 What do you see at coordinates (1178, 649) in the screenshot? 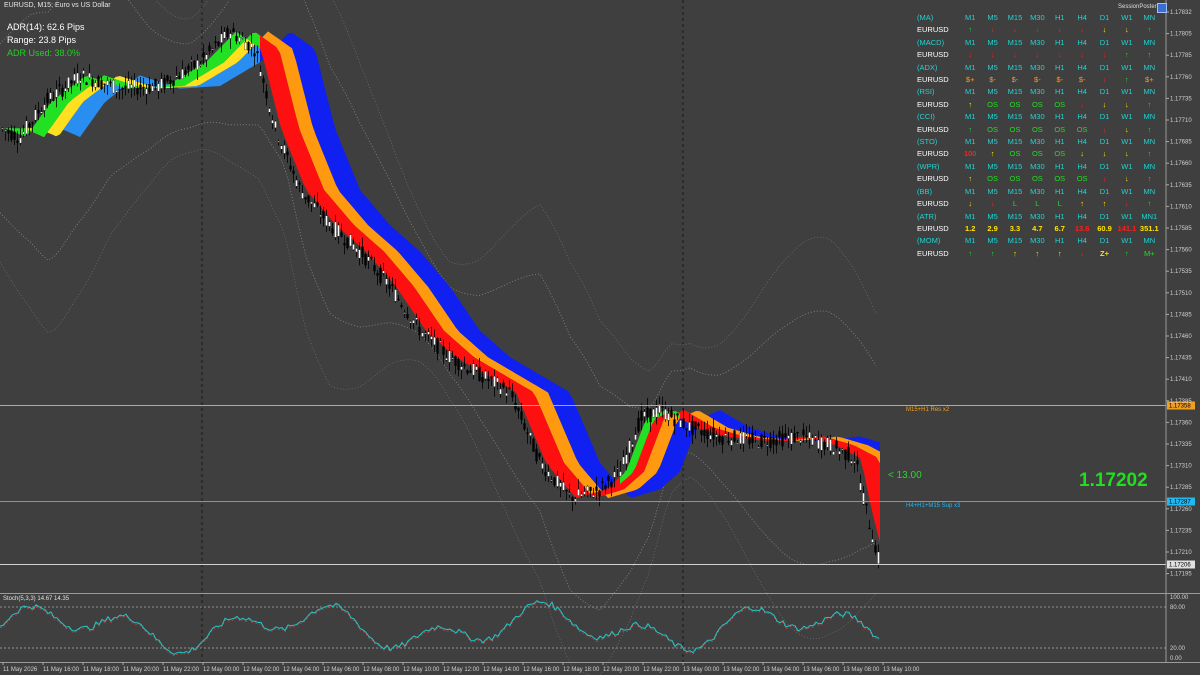
I see `stoch-level-label: 20.00` at bounding box center [1178, 649].